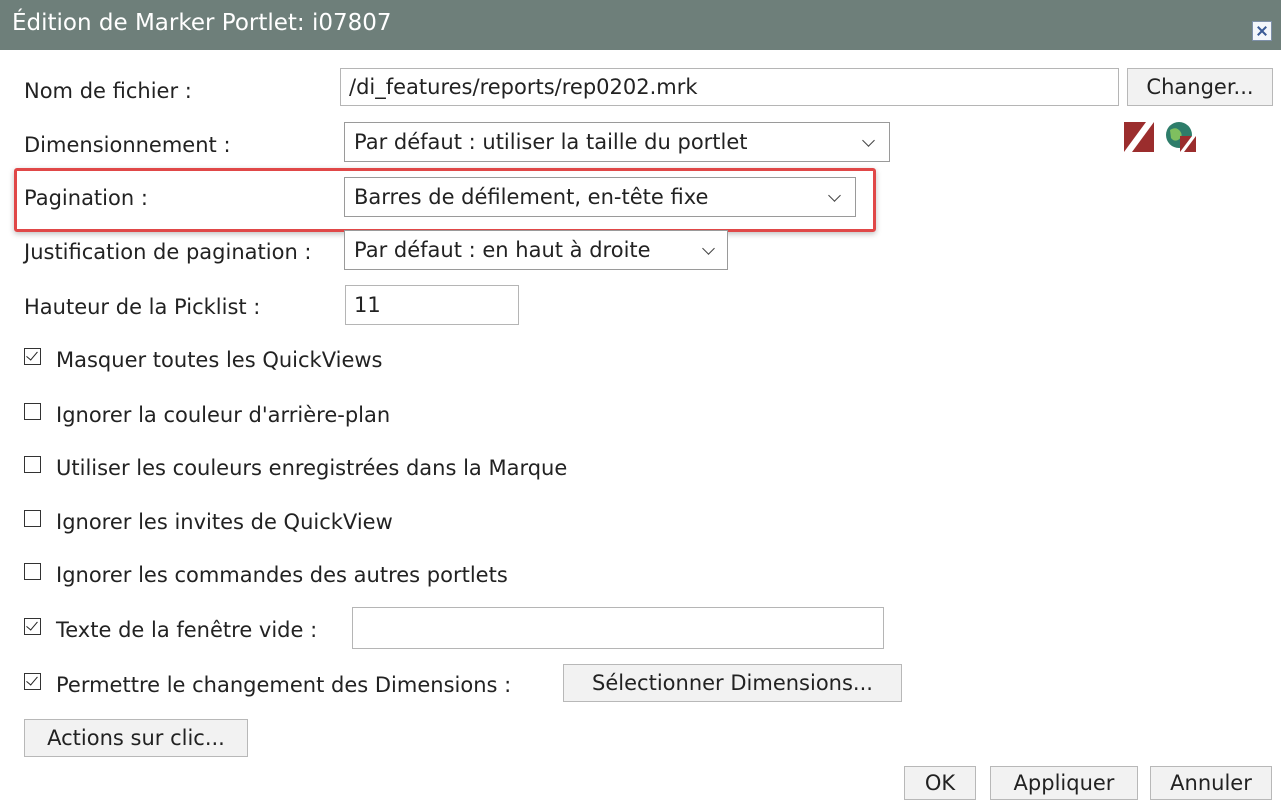  I want to click on checkbox-ignore-background, so click(32, 411).